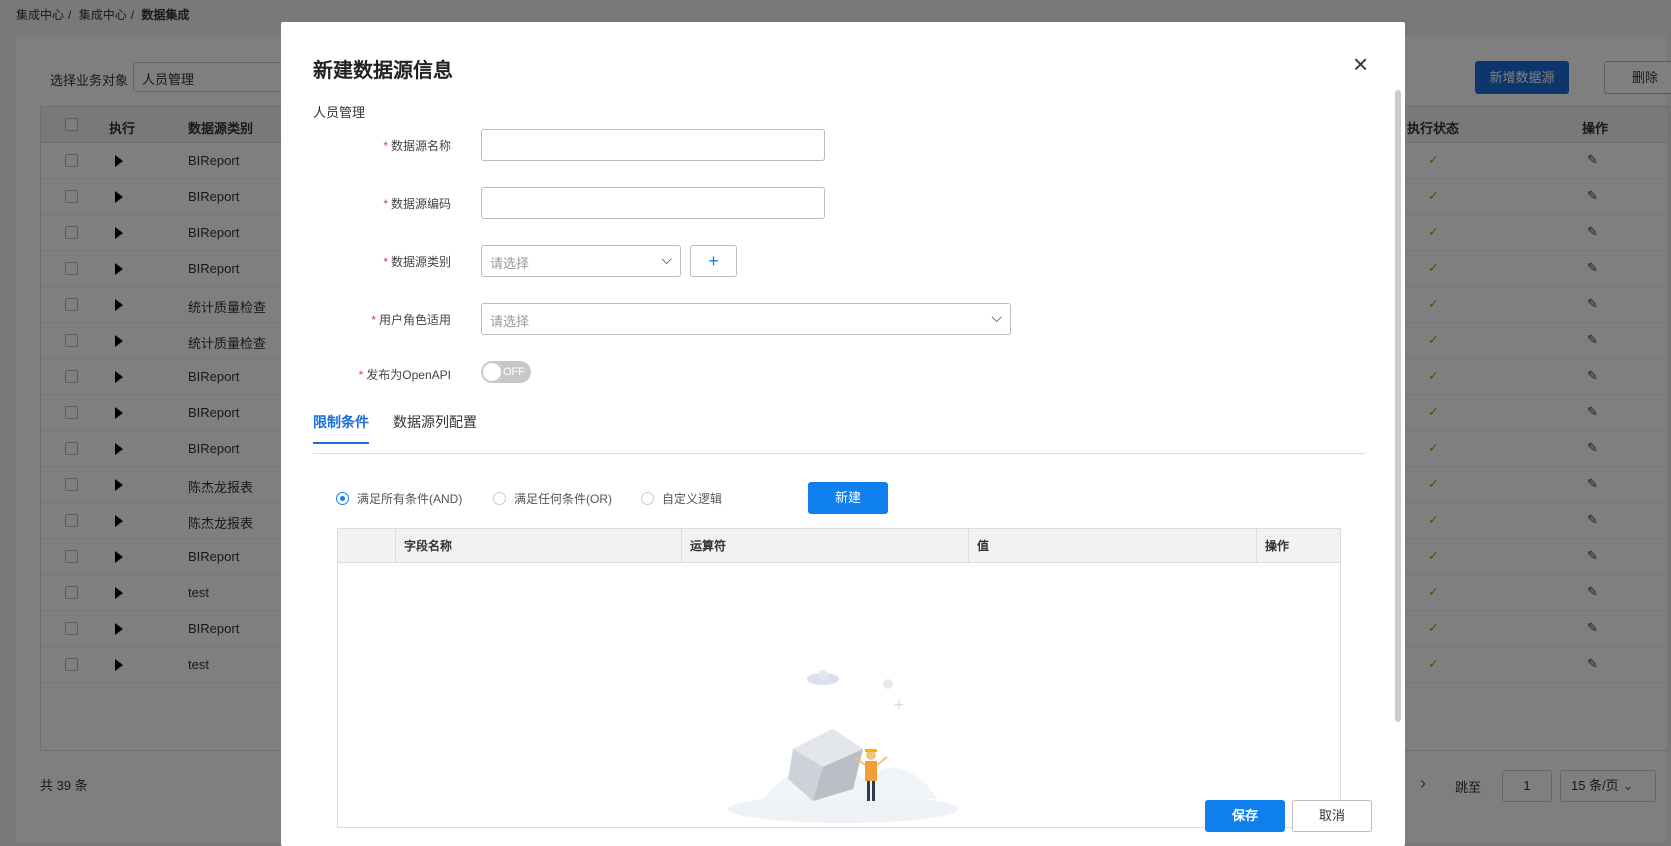  I want to click on radio-checked-icon, so click(342, 498).